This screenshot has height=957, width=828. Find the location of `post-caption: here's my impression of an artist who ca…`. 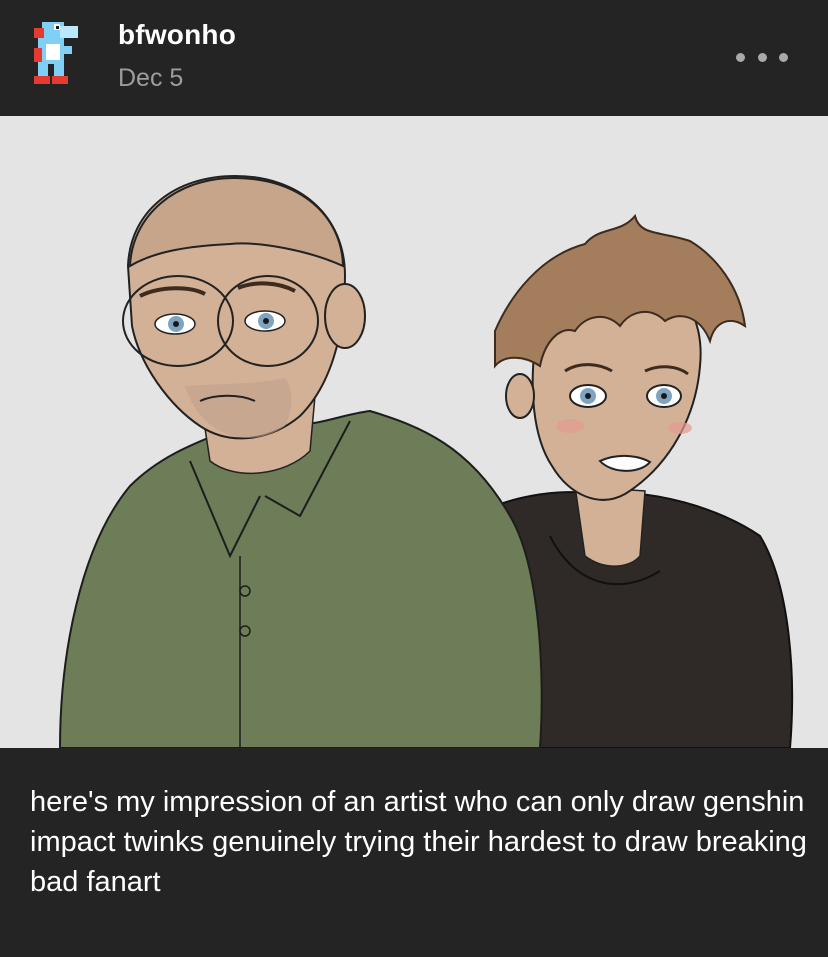

post-caption: here's my impression of an artist who ca… is located at coordinates (418, 842).